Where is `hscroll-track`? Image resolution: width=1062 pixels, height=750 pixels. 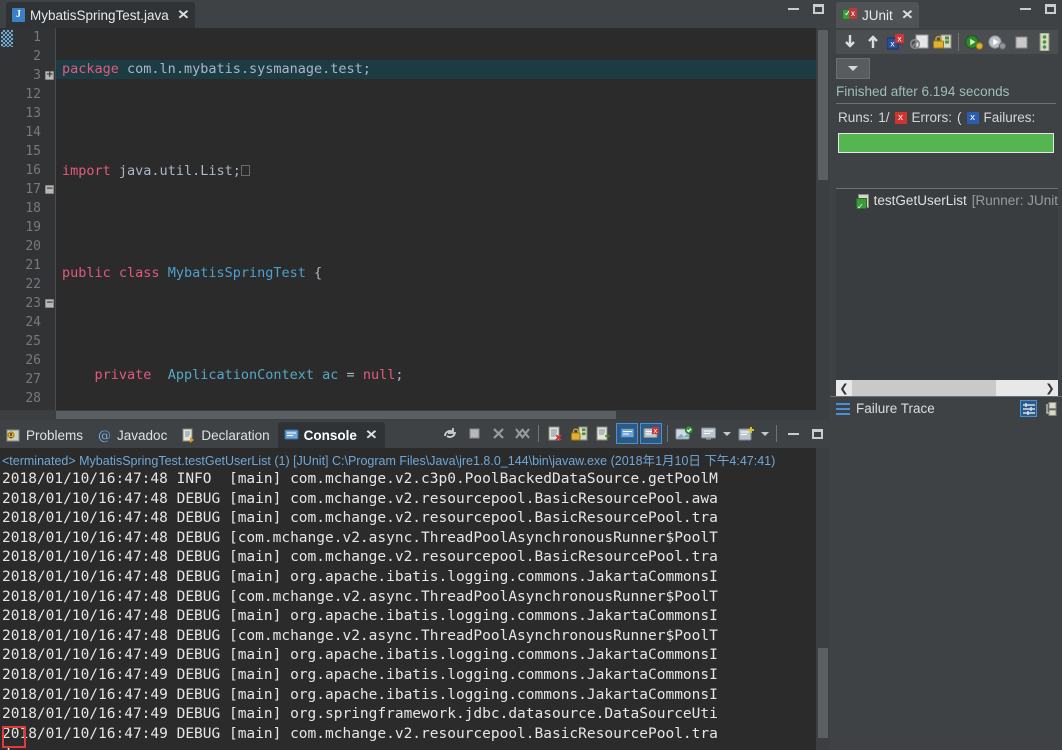
hscroll-track is located at coordinates (947, 388).